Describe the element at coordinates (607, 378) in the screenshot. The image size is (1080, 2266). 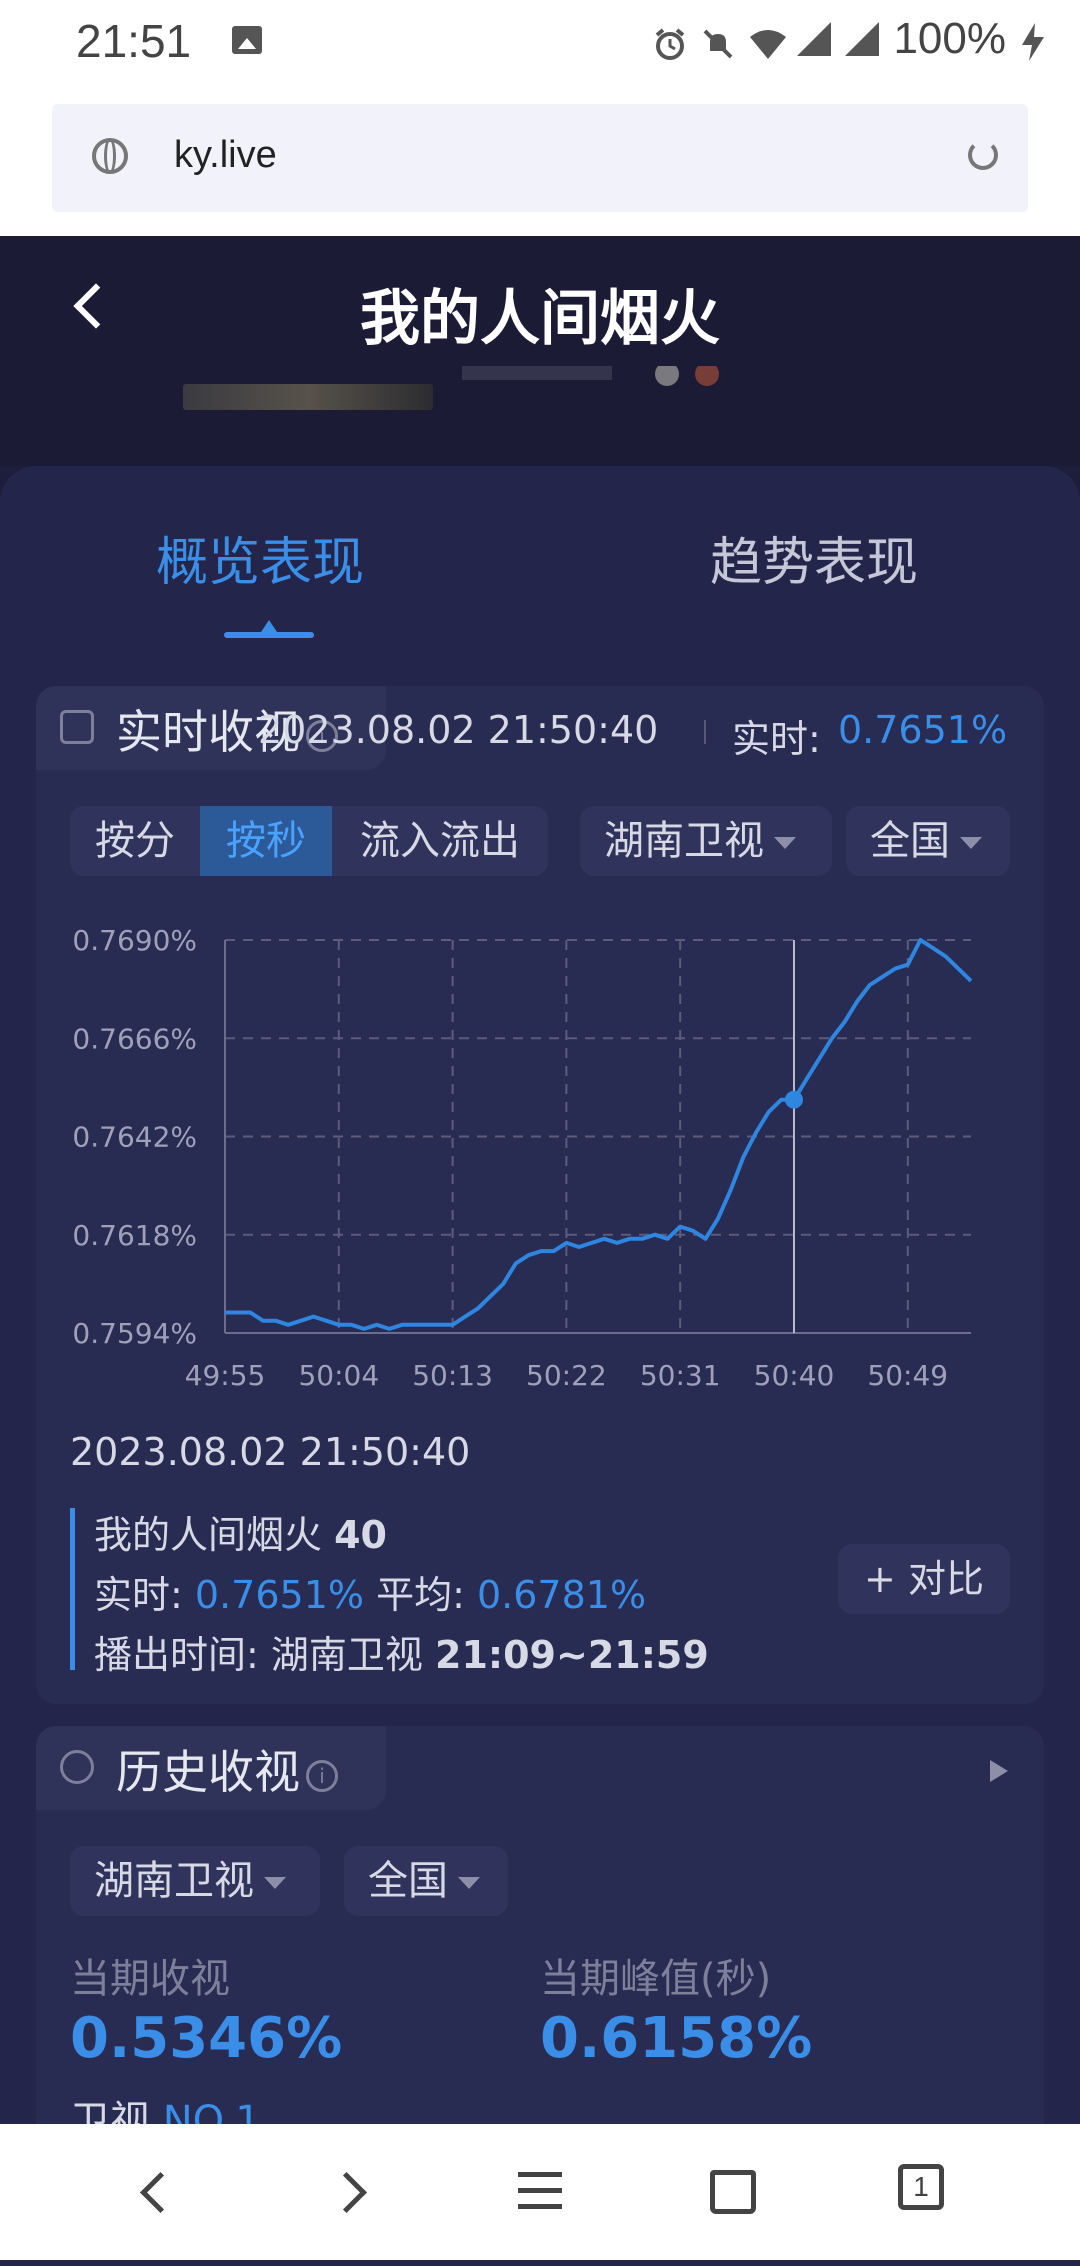
I see `faded-subtitle` at that location.